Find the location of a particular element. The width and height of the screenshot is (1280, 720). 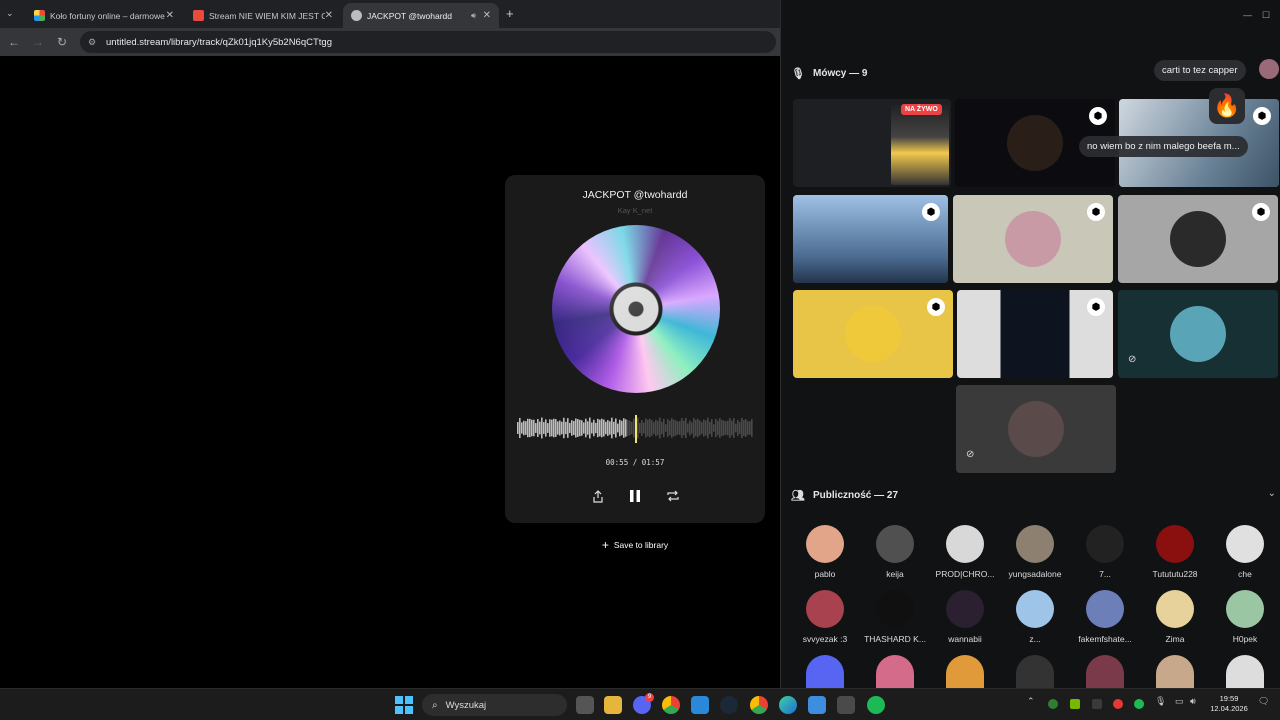

audience-member: pablo is located at coordinates (825, 552).